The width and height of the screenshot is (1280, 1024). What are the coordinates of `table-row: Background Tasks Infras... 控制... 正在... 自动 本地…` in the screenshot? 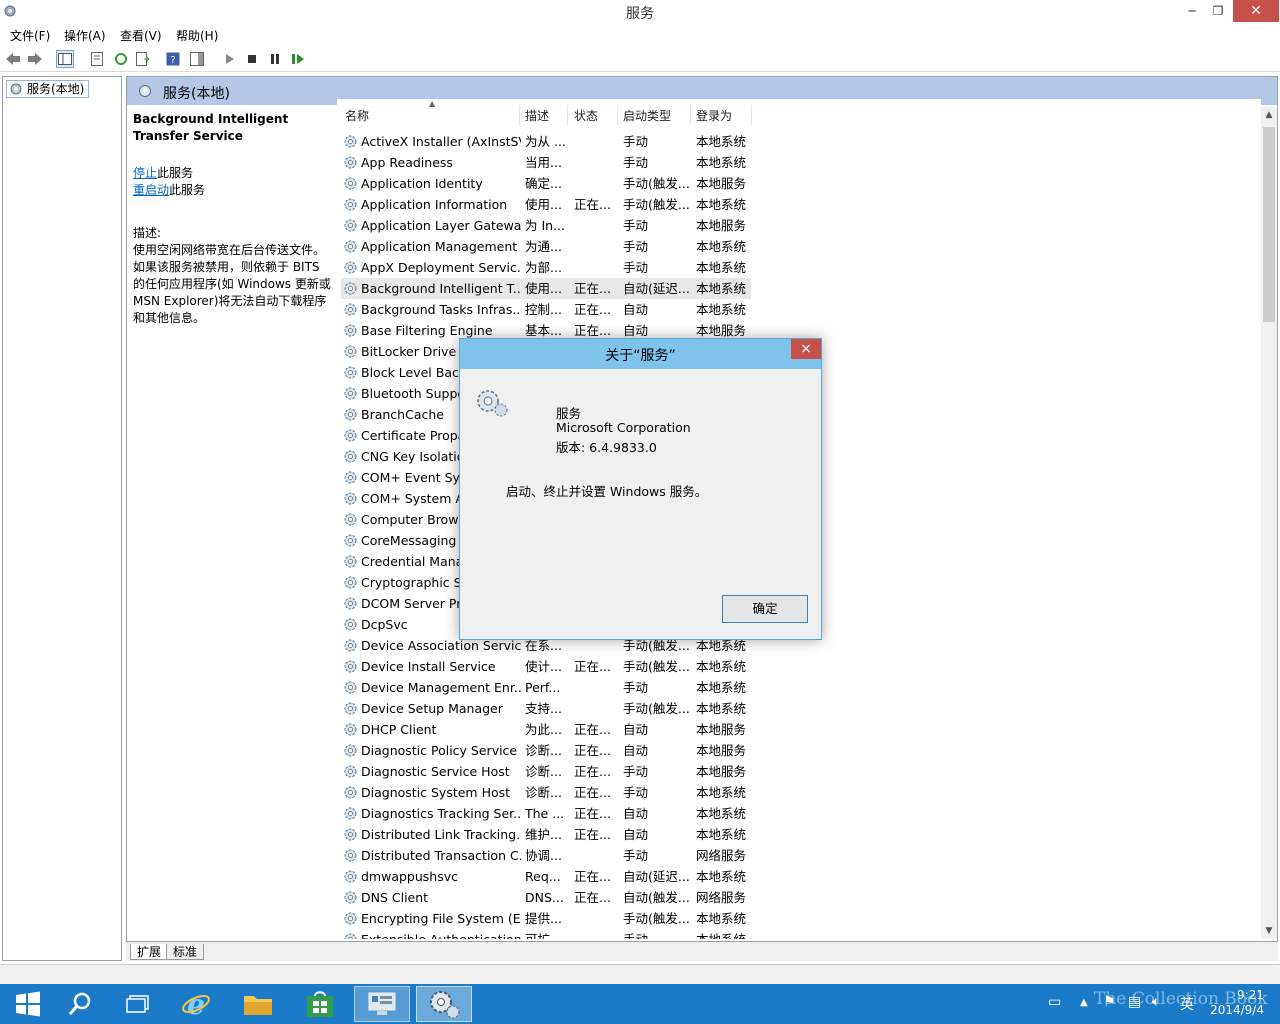 It's located at (546, 309).